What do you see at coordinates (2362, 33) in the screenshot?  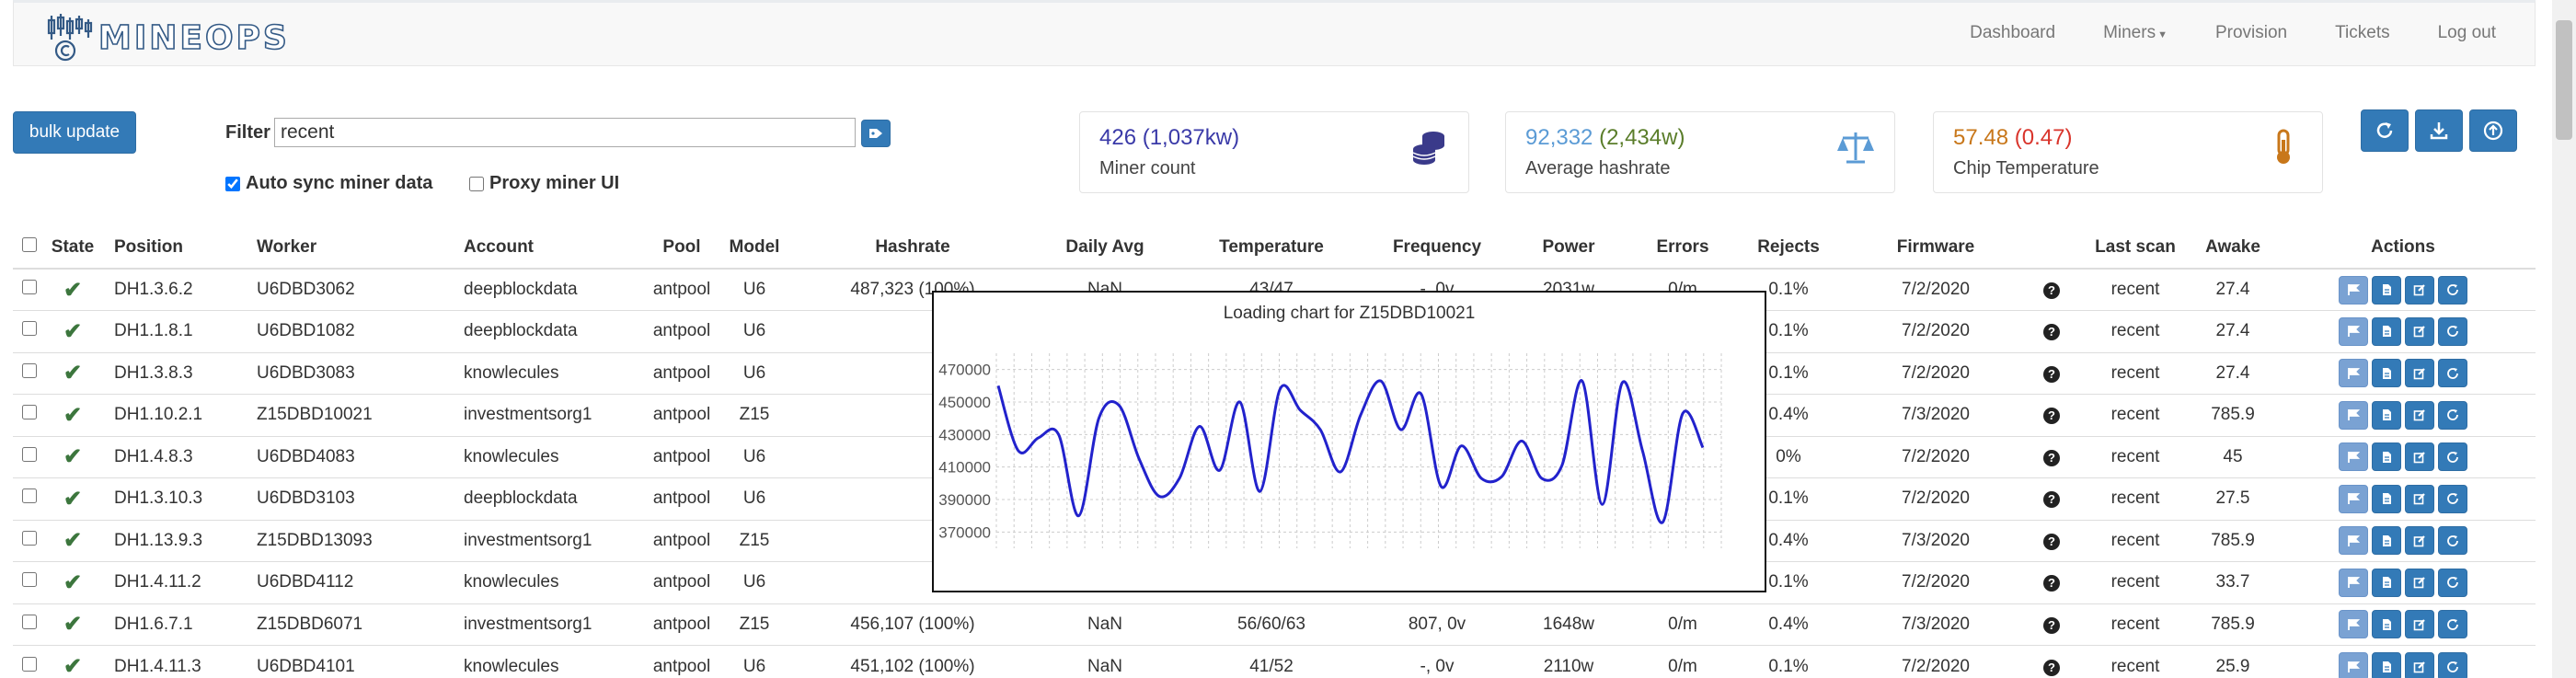 I see `nav-tickets: Tickets` at bounding box center [2362, 33].